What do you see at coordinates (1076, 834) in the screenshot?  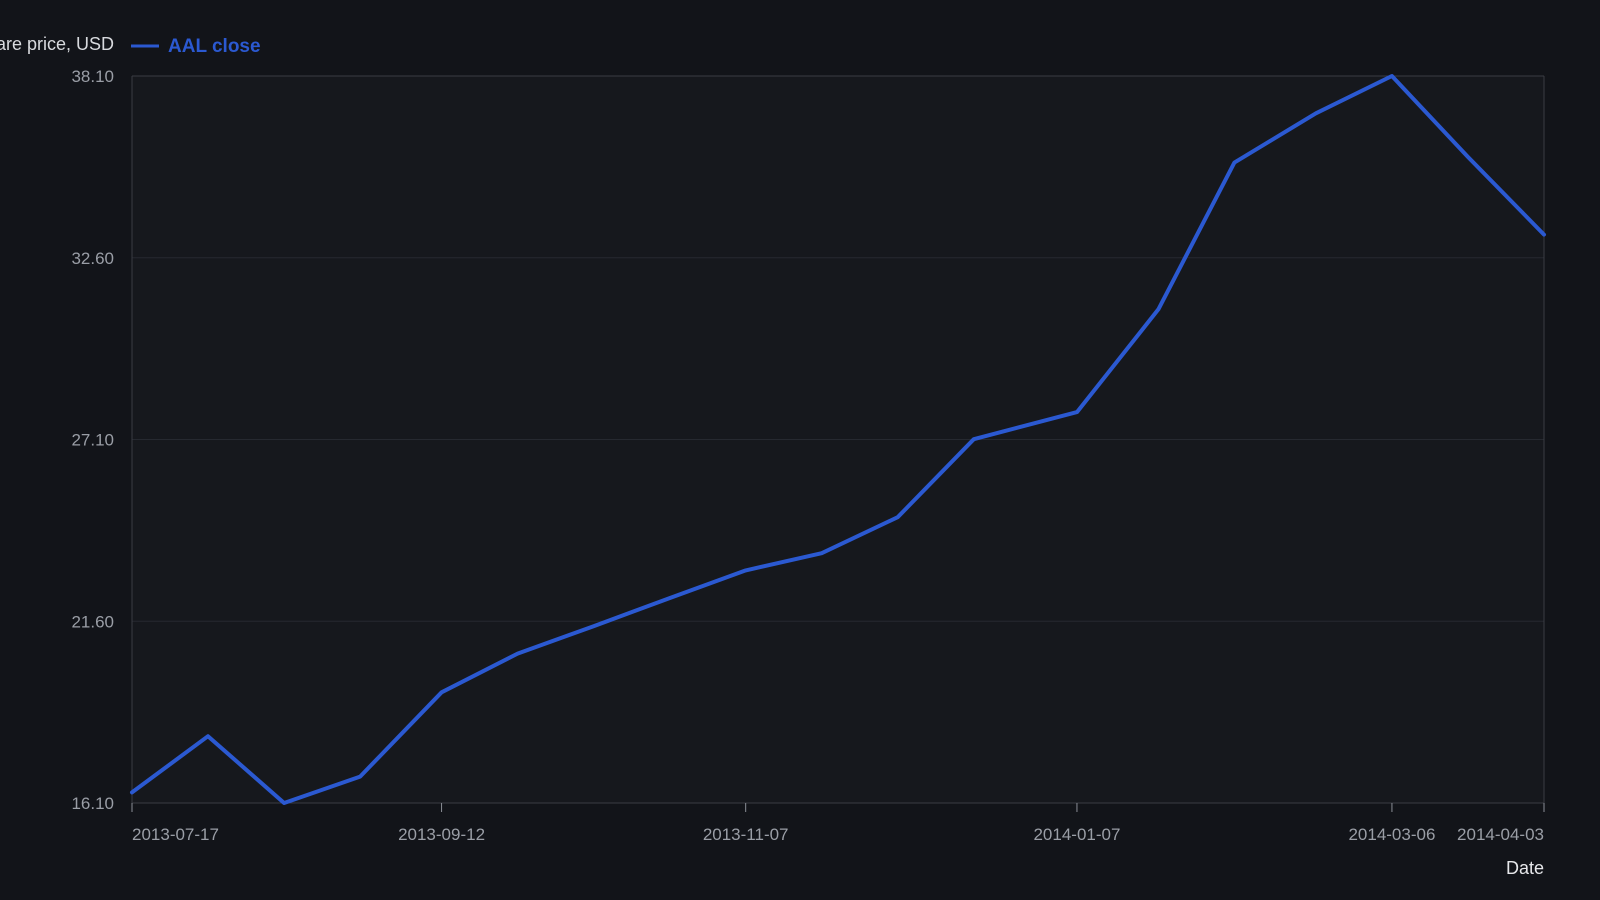 I see `x-tick-label-3: 2014-01-07` at bounding box center [1076, 834].